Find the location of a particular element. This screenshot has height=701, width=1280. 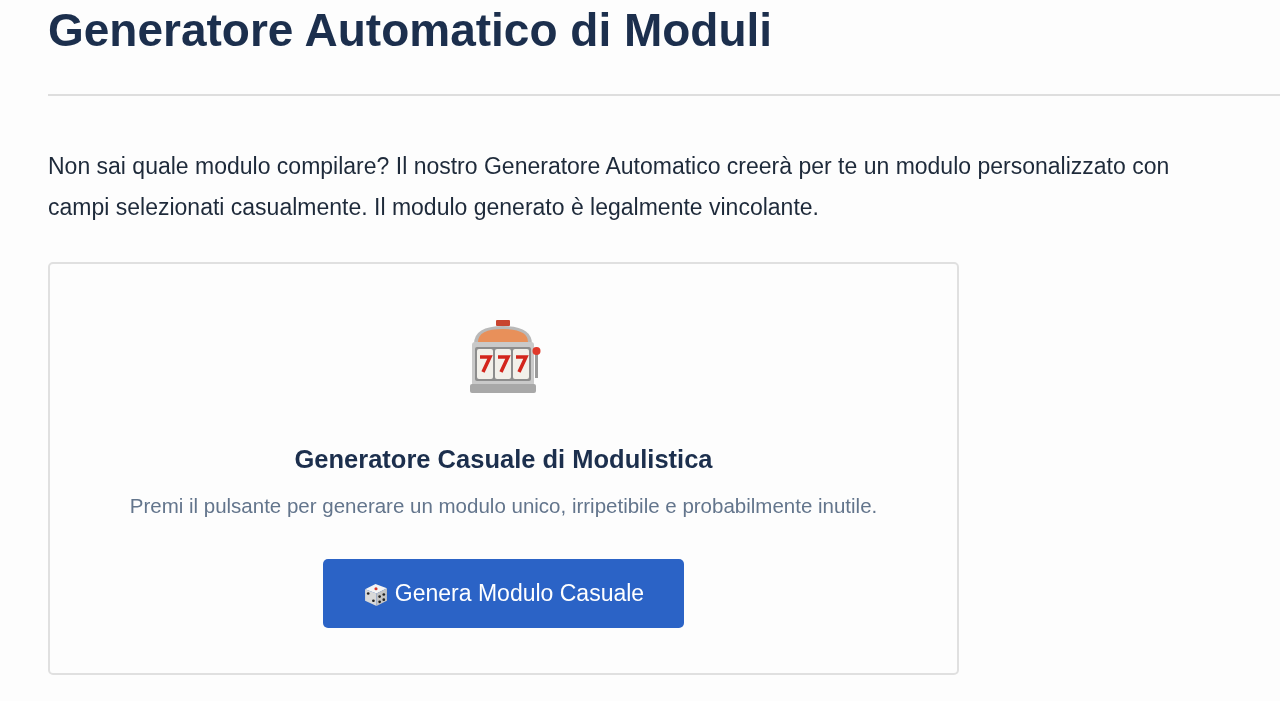

page-title: Generatore Automatico di Moduli is located at coordinates (410, 30).